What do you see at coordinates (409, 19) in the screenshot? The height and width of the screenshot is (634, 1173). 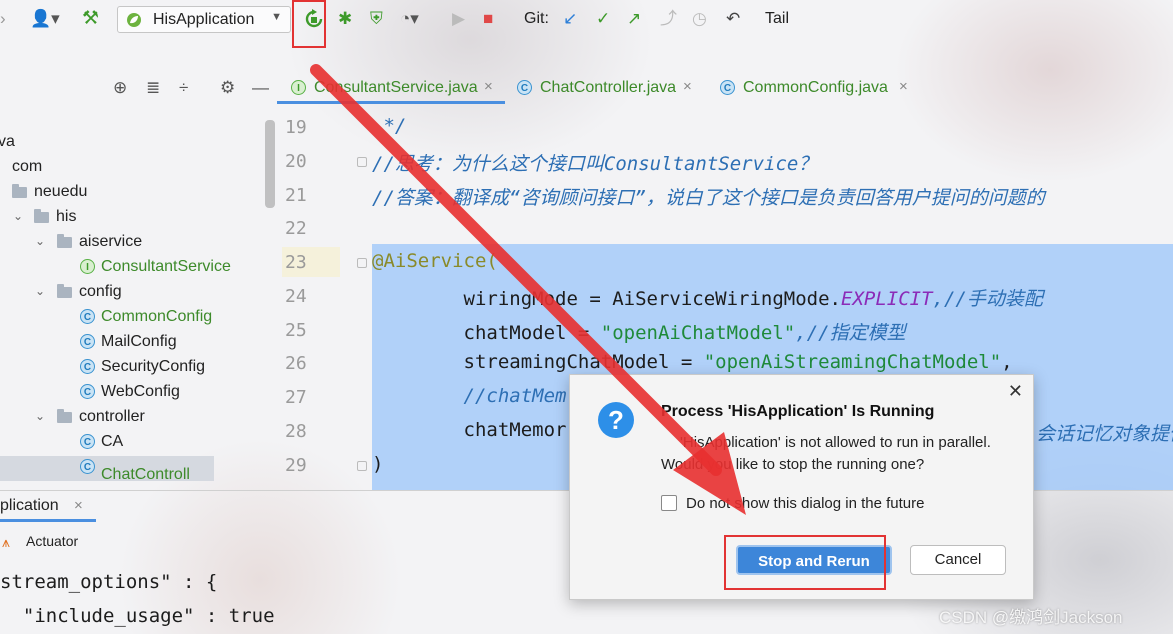 I see `profile-icon: ◔▾` at bounding box center [409, 19].